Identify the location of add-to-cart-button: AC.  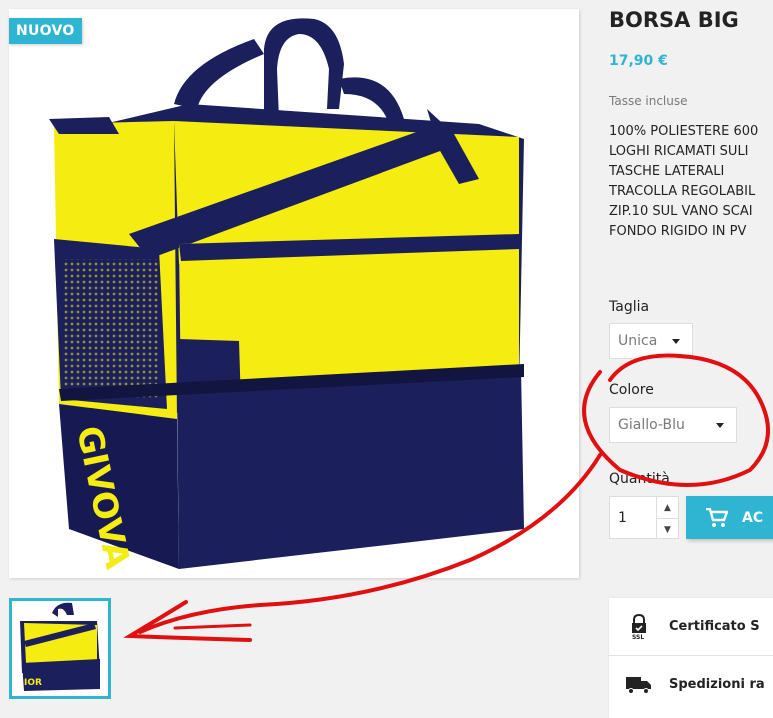
(729, 517).